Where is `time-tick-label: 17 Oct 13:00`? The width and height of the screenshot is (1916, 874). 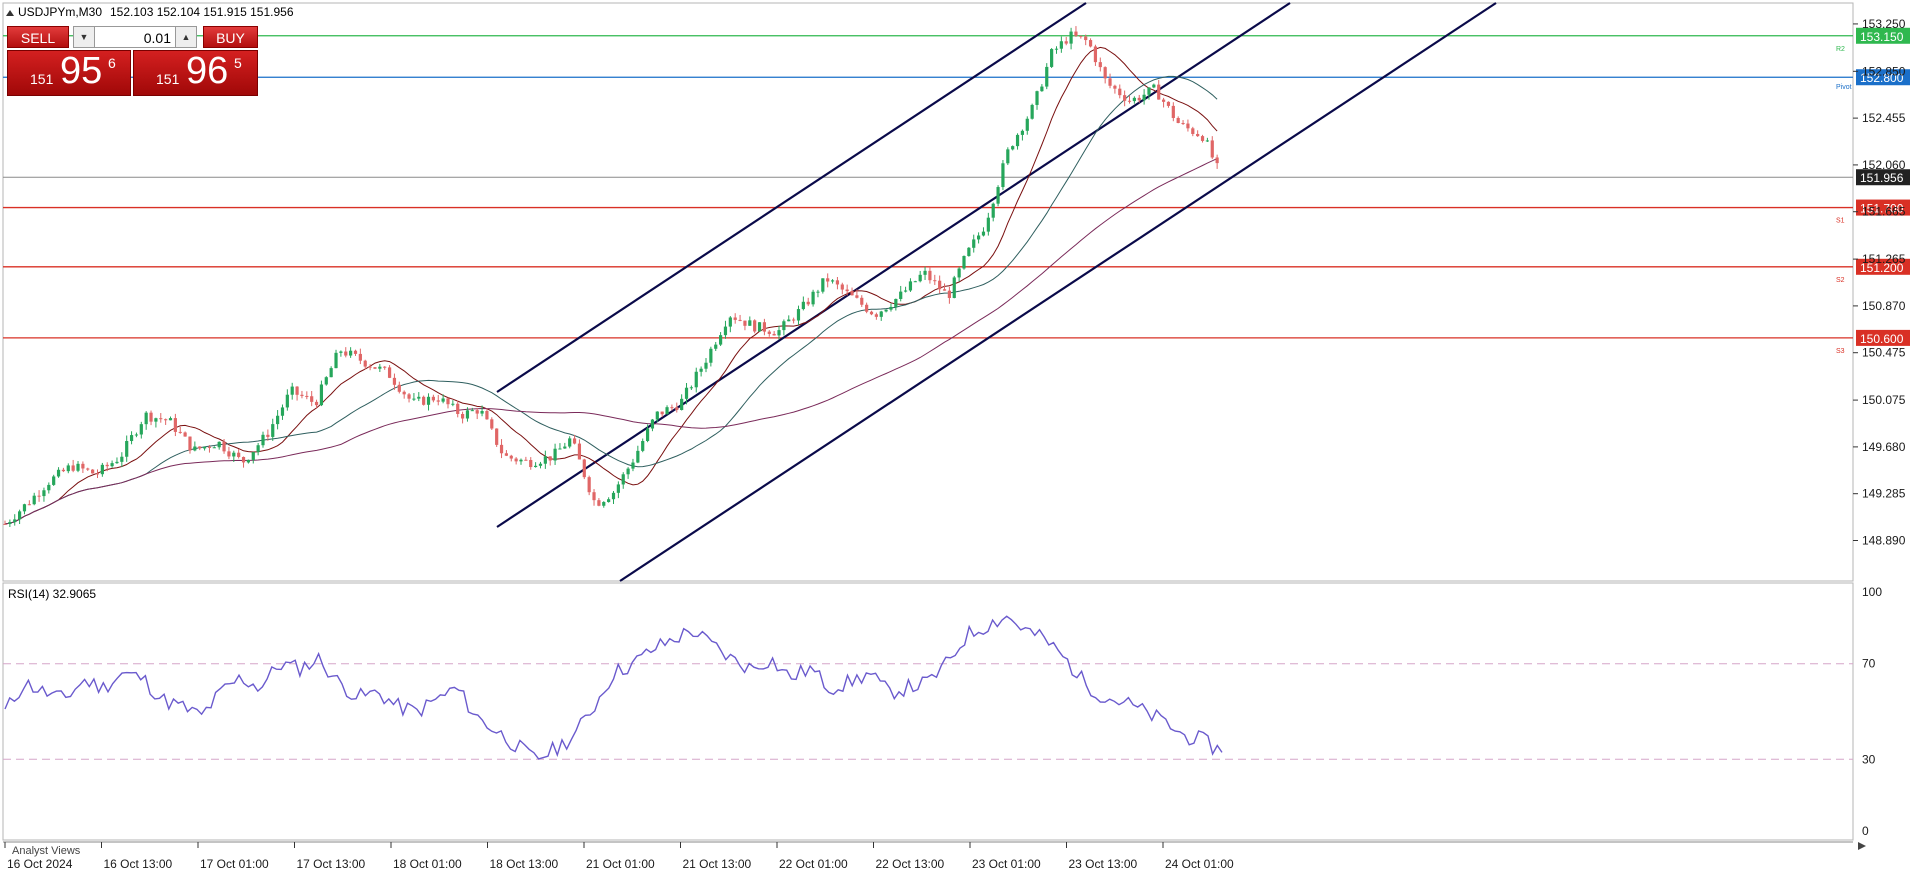 time-tick-label: 17 Oct 13:00 is located at coordinates (331, 864).